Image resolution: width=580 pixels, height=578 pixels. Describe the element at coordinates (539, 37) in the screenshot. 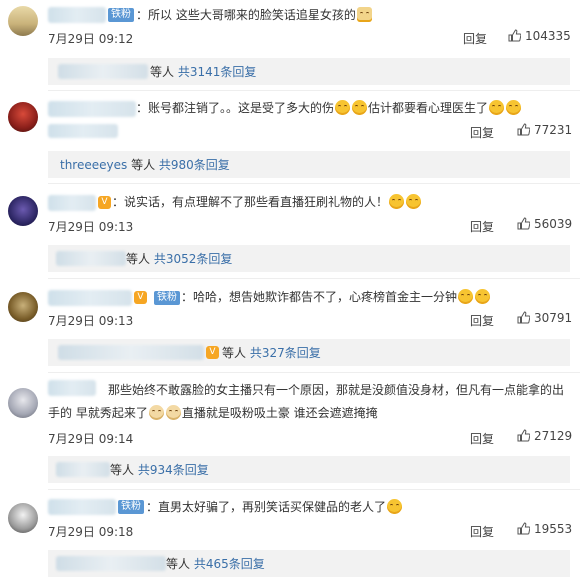

I see `like-button: 104335` at that location.